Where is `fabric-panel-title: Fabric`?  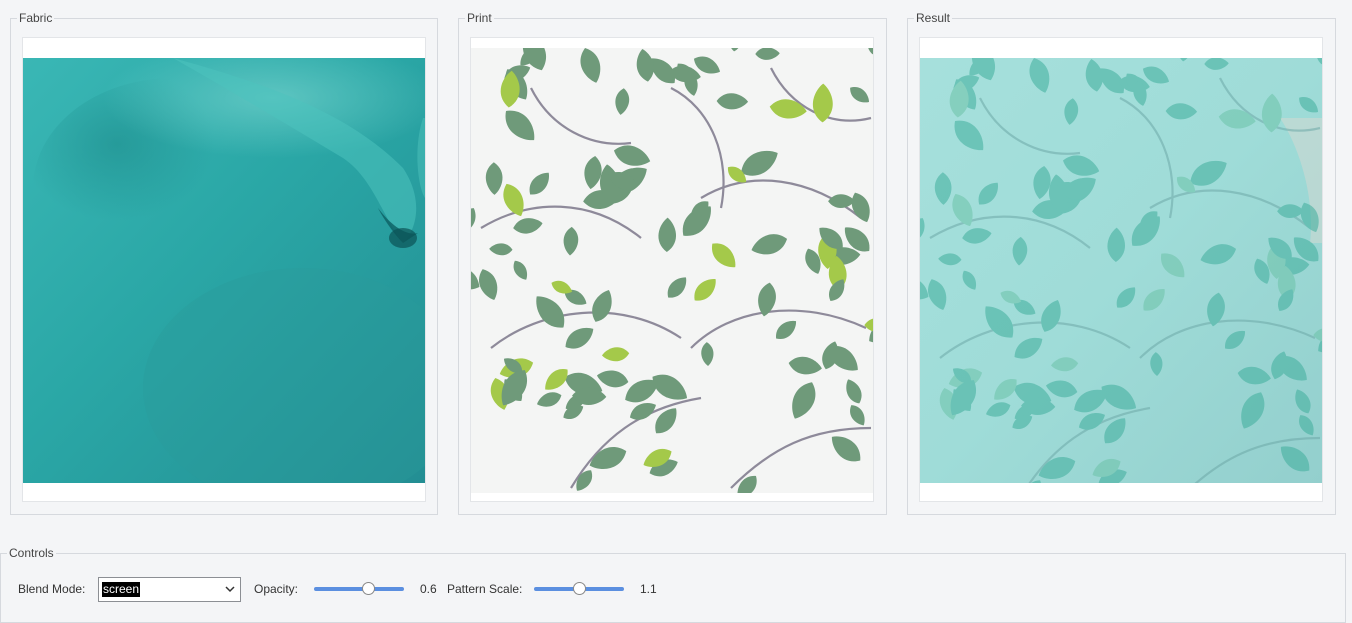 fabric-panel-title: Fabric is located at coordinates (36, 18).